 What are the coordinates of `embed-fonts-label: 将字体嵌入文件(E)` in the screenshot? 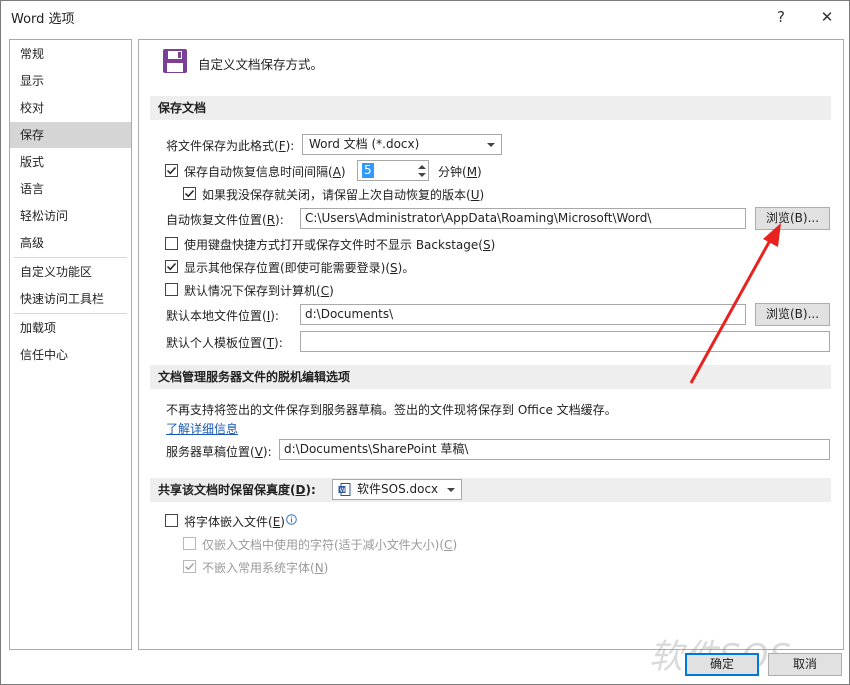 It's located at (234, 522).